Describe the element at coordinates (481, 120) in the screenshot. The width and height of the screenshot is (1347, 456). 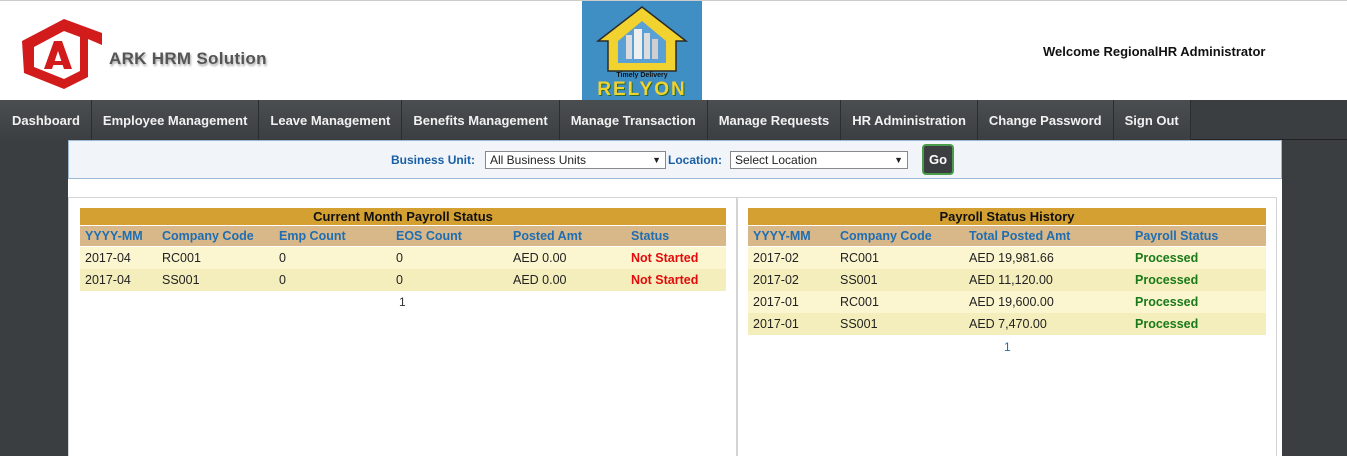
I see `nav-benefits-management: Benefits Management` at that location.